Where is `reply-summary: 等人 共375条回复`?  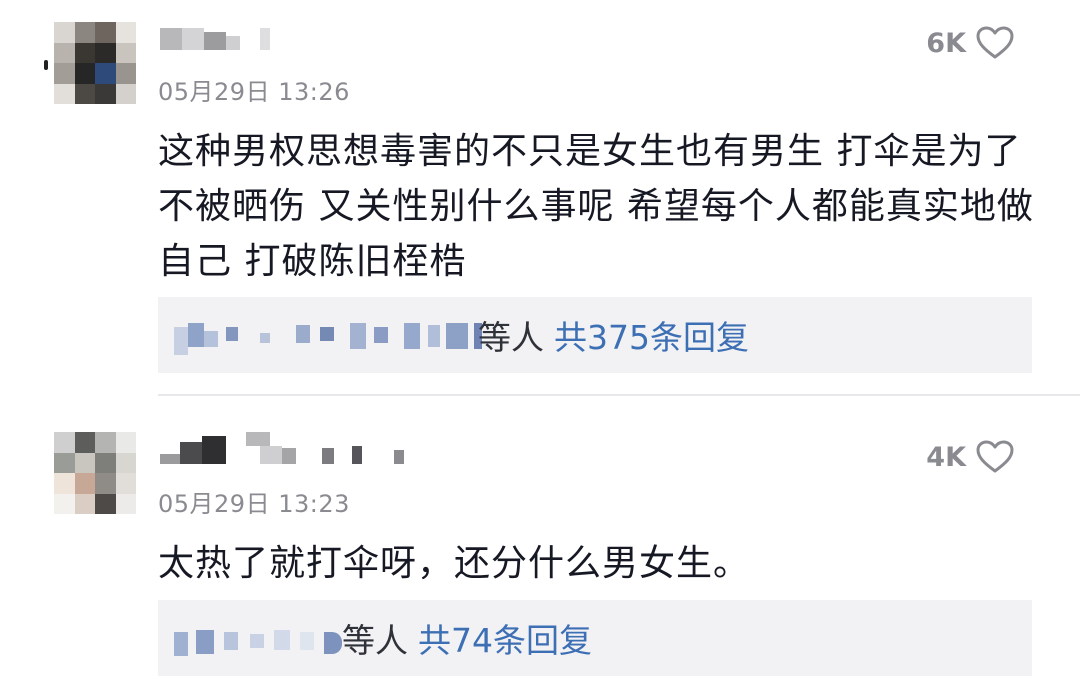 reply-summary: 等人 共375条回复 is located at coordinates (595, 335).